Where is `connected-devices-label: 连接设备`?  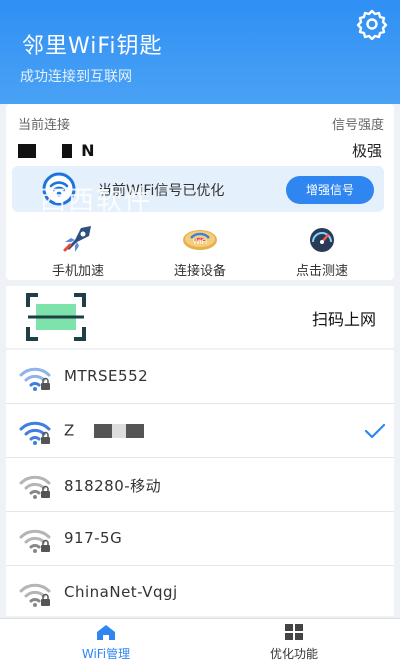
connected-devices-label: 连接设备 is located at coordinates (199, 271).